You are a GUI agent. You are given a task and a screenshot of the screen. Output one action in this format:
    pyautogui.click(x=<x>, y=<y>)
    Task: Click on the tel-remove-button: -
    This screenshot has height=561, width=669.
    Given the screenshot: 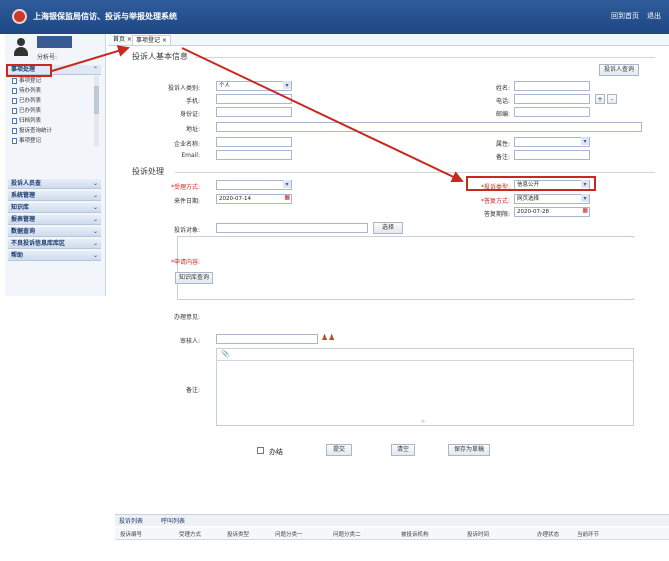 What is the action you would take?
    pyautogui.click(x=612, y=99)
    